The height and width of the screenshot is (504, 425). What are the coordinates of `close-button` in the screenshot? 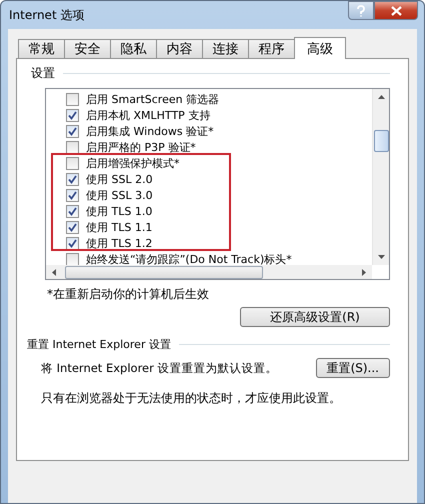 It's located at (396, 10).